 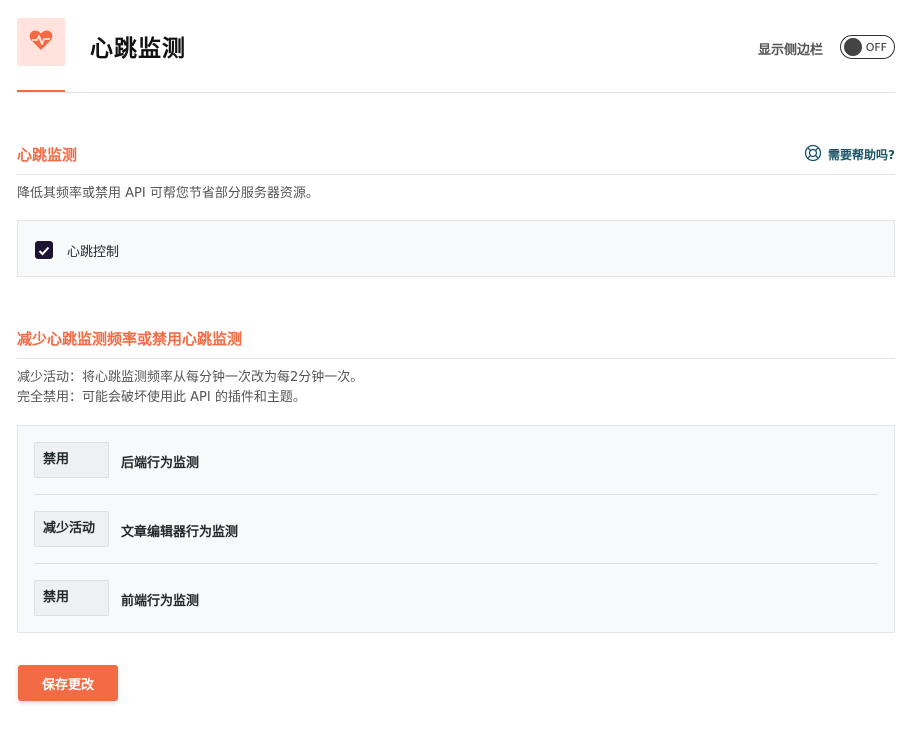 What do you see at coordinates (456, 55) in the screenshot?
I see `page-header: 心跳监测 显示侧边栏 OFF` at bounding box center [456, 55].